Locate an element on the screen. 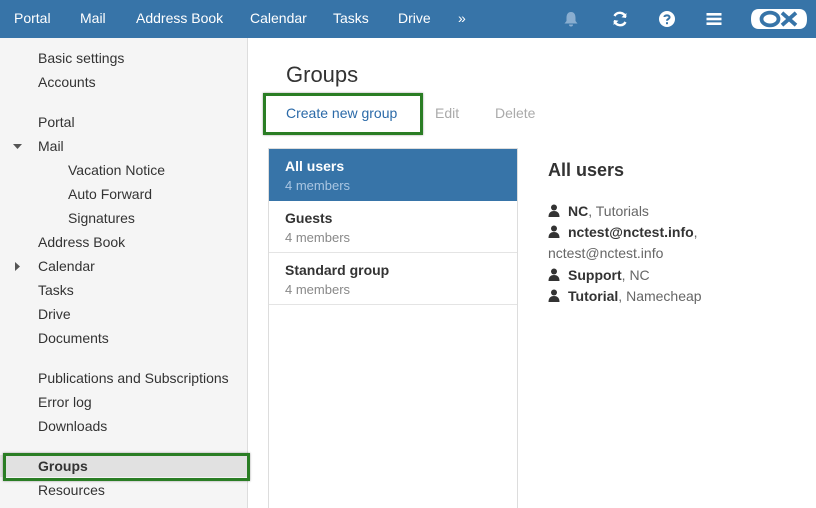 The height and width of the screenshot is (508, 816). sidebar-item-label: Documents is located at coordinates (73, 338).